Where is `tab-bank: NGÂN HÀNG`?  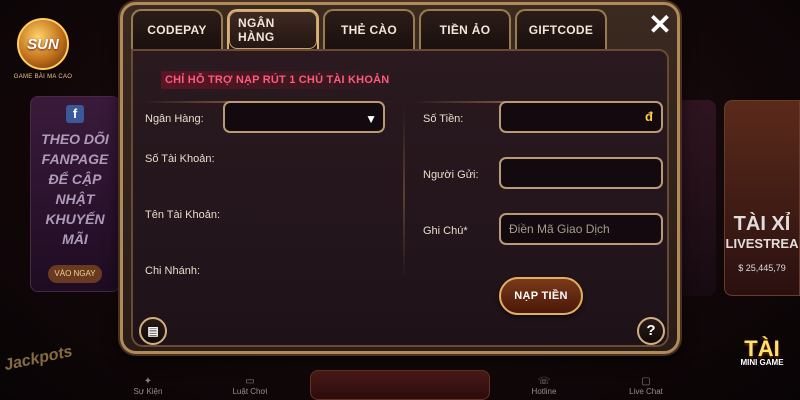
tab-bank: NGÂN HÀNG is located at coordinates (273, 29).